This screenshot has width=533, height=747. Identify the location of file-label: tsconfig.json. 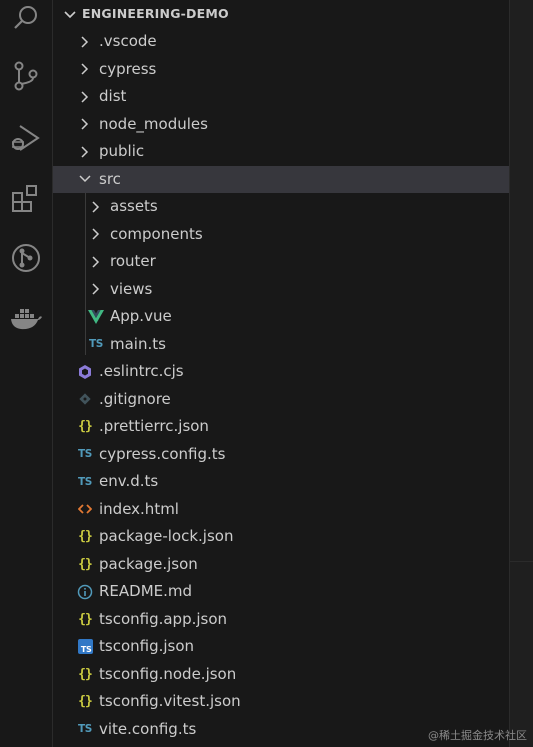
(147, 646).